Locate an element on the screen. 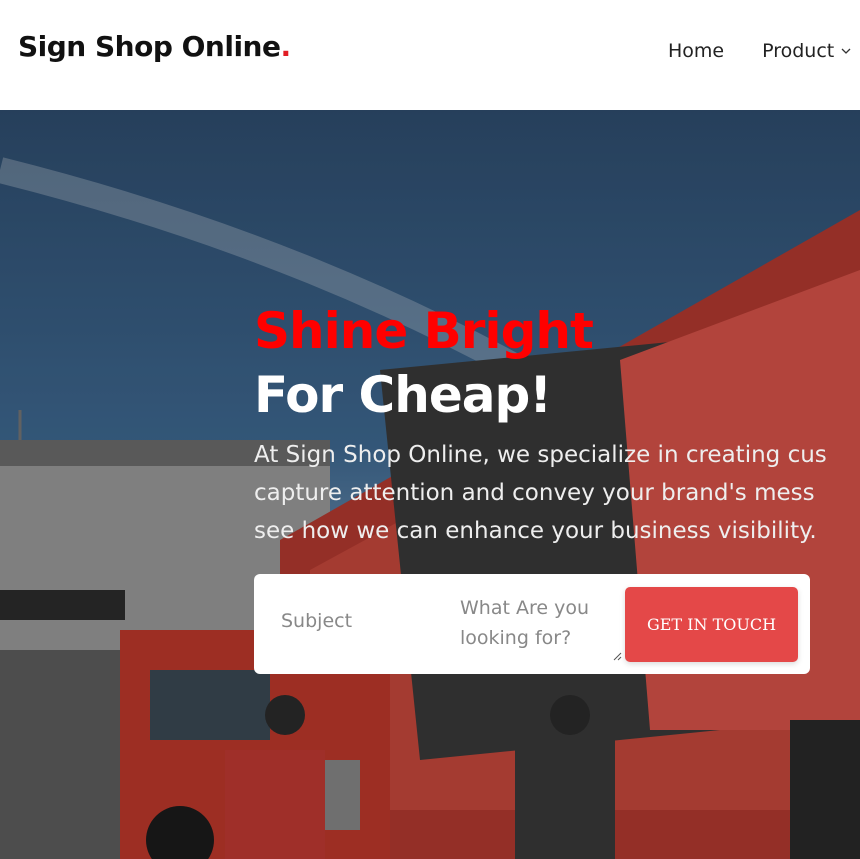 This screenshot has height=859, width=860. site-logo: Sign Shop Online. is located at coordinates (154, 46).